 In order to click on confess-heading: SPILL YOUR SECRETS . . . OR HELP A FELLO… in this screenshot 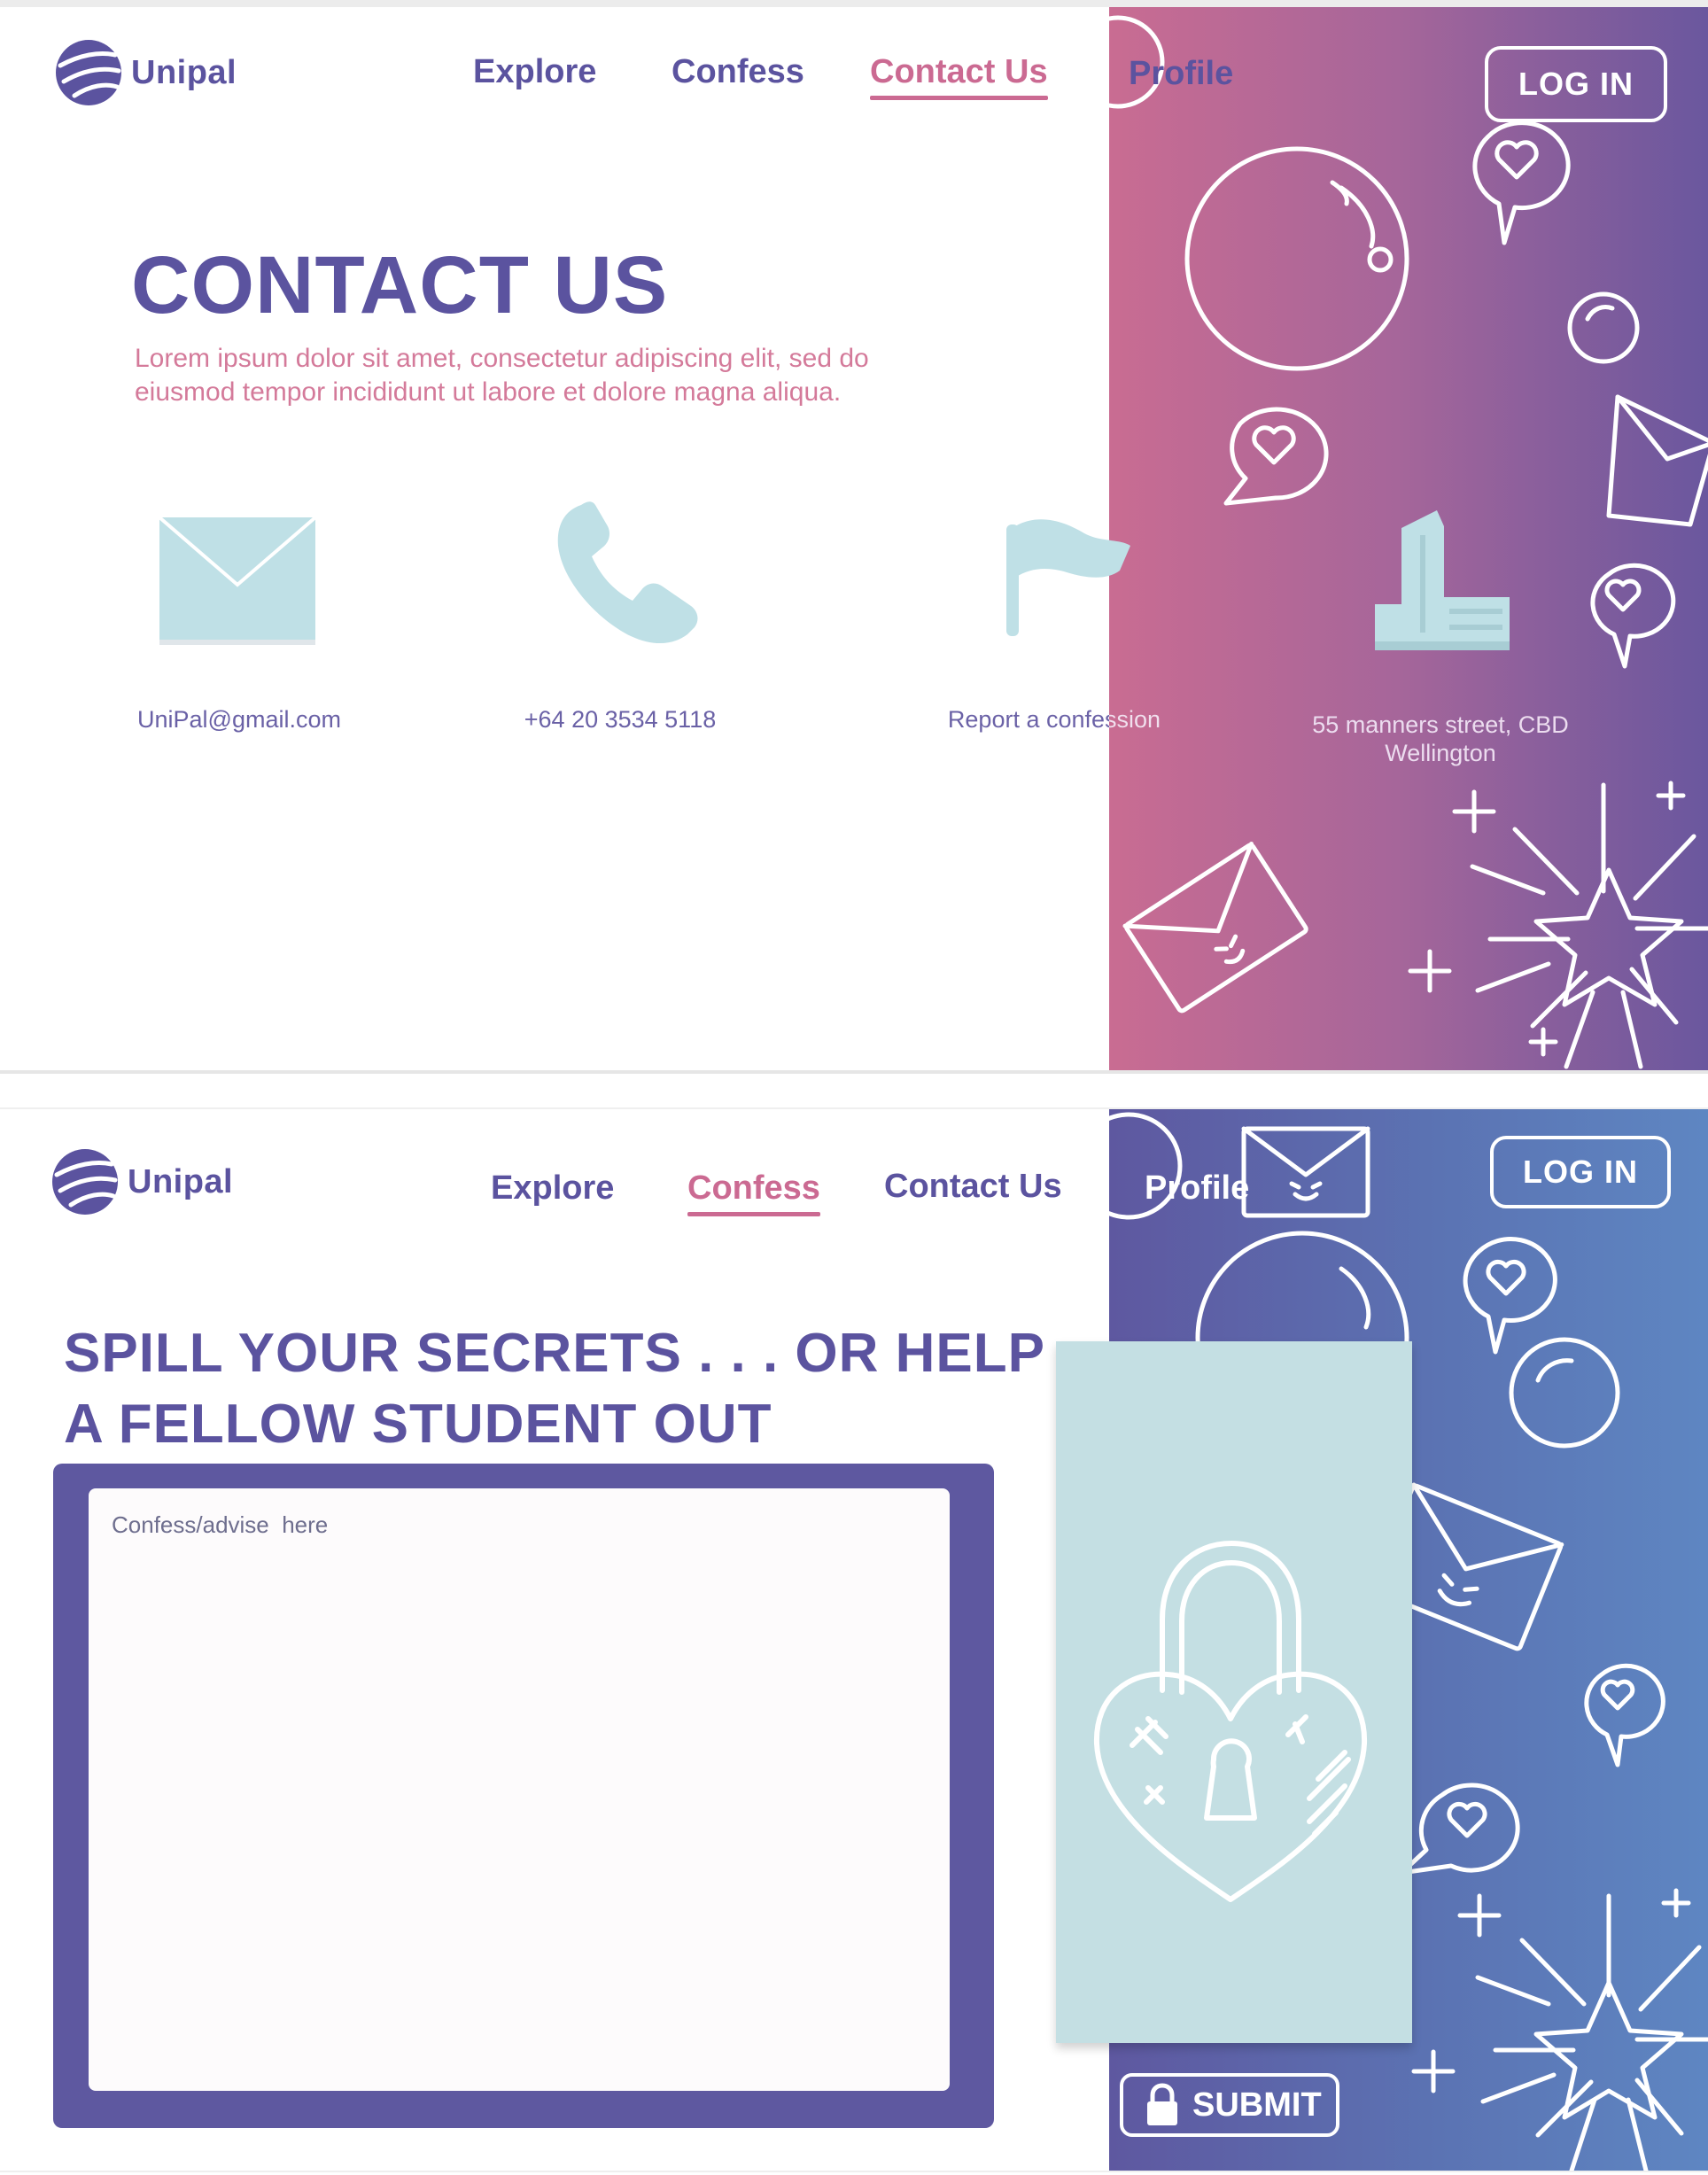, I will do `click(560, 1389)`.